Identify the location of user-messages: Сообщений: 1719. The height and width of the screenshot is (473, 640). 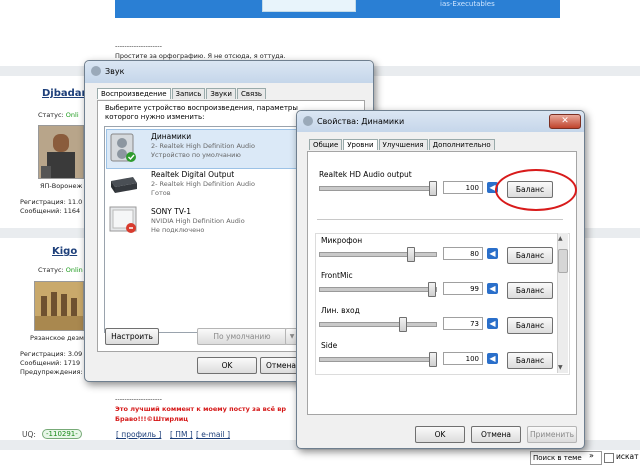
(50, 363).